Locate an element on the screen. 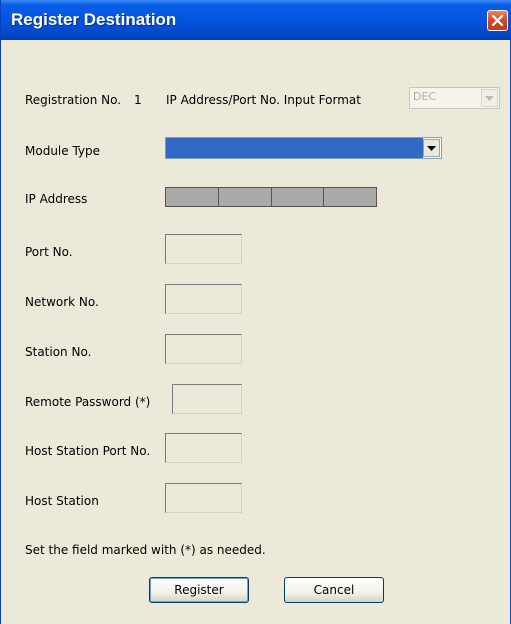  remote-password-input is located at coordinates (207, 399).